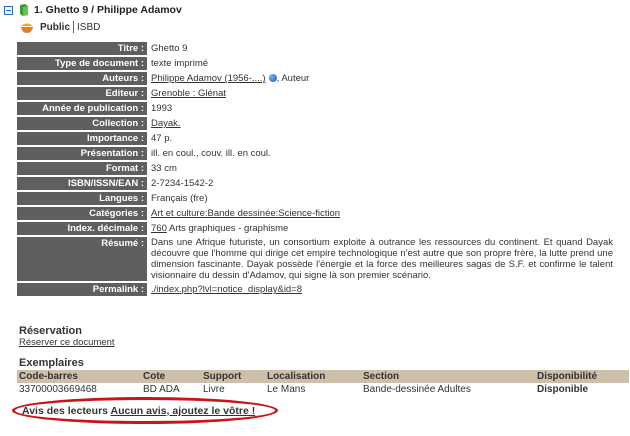 The height and width of the screenshot is (436, 630). I want to click on notice-row: Collection : Dayak., so click(316, 123).